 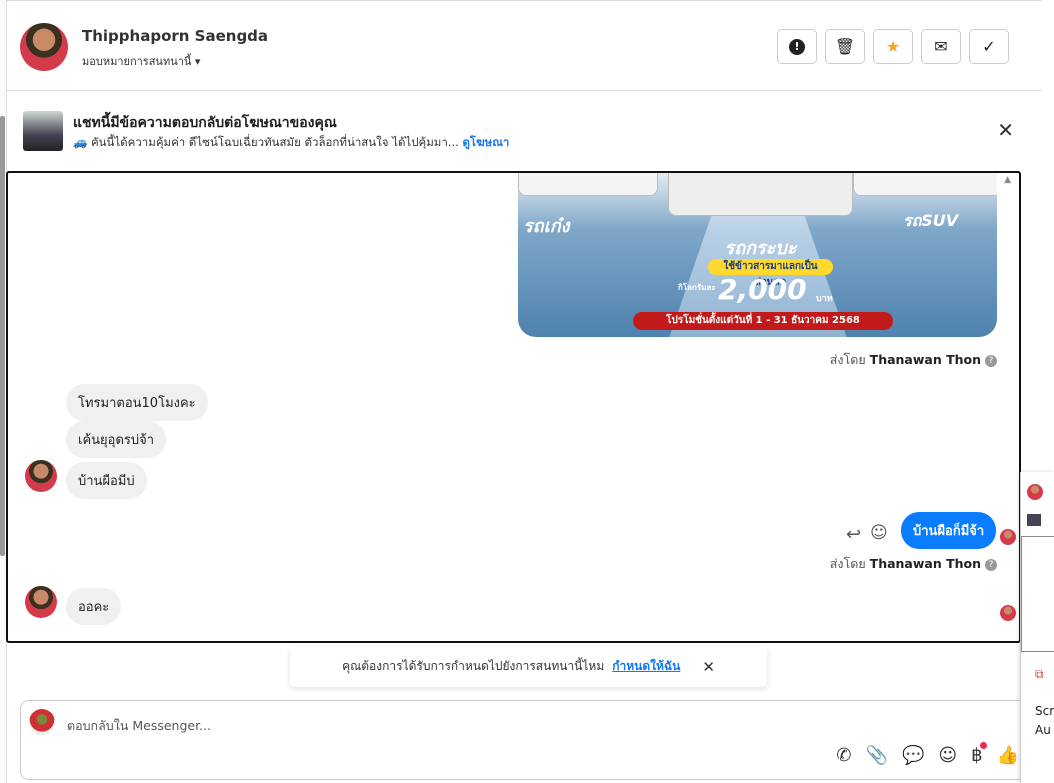 What do you see at coordinates (1008, 755) in the screenshot?
I see `like-icon: 👍` at bounding box center [1008, 755].